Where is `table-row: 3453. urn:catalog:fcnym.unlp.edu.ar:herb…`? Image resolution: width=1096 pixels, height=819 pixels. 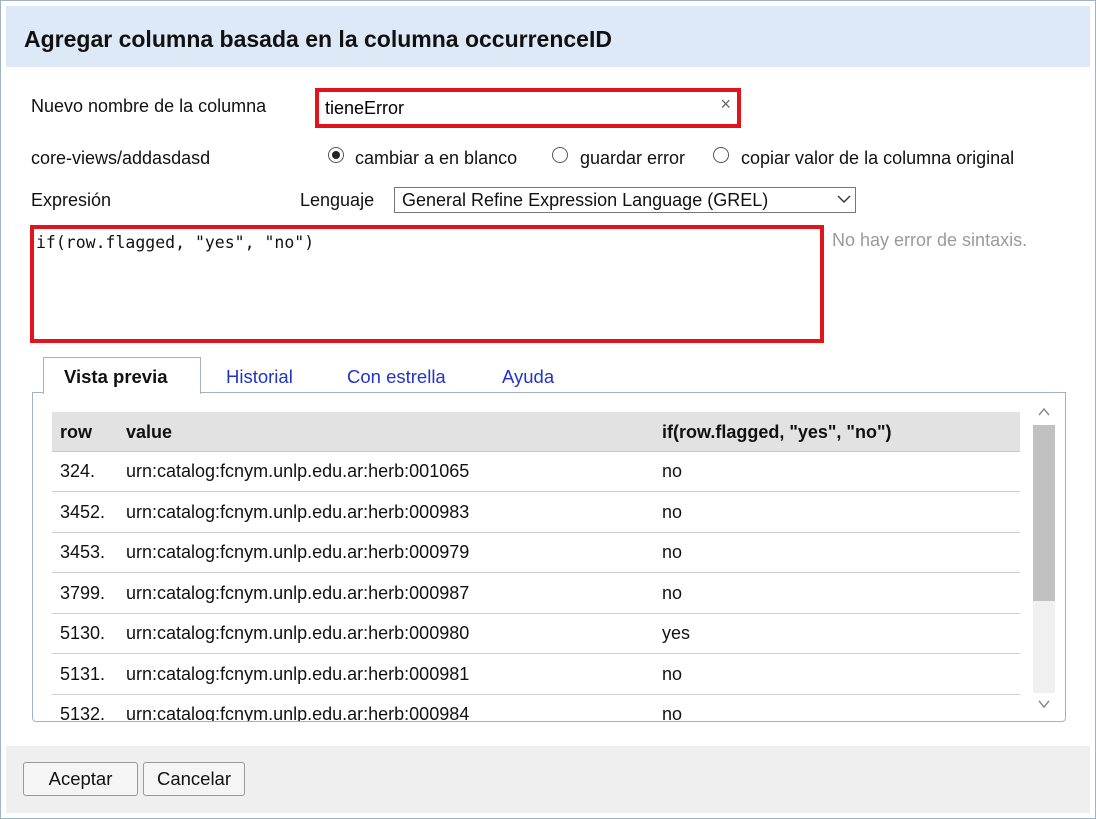 table-row: 3453. urn:catalog:fcnym.unlp.edu.ar:herb… is located at coordinates (536, 552).